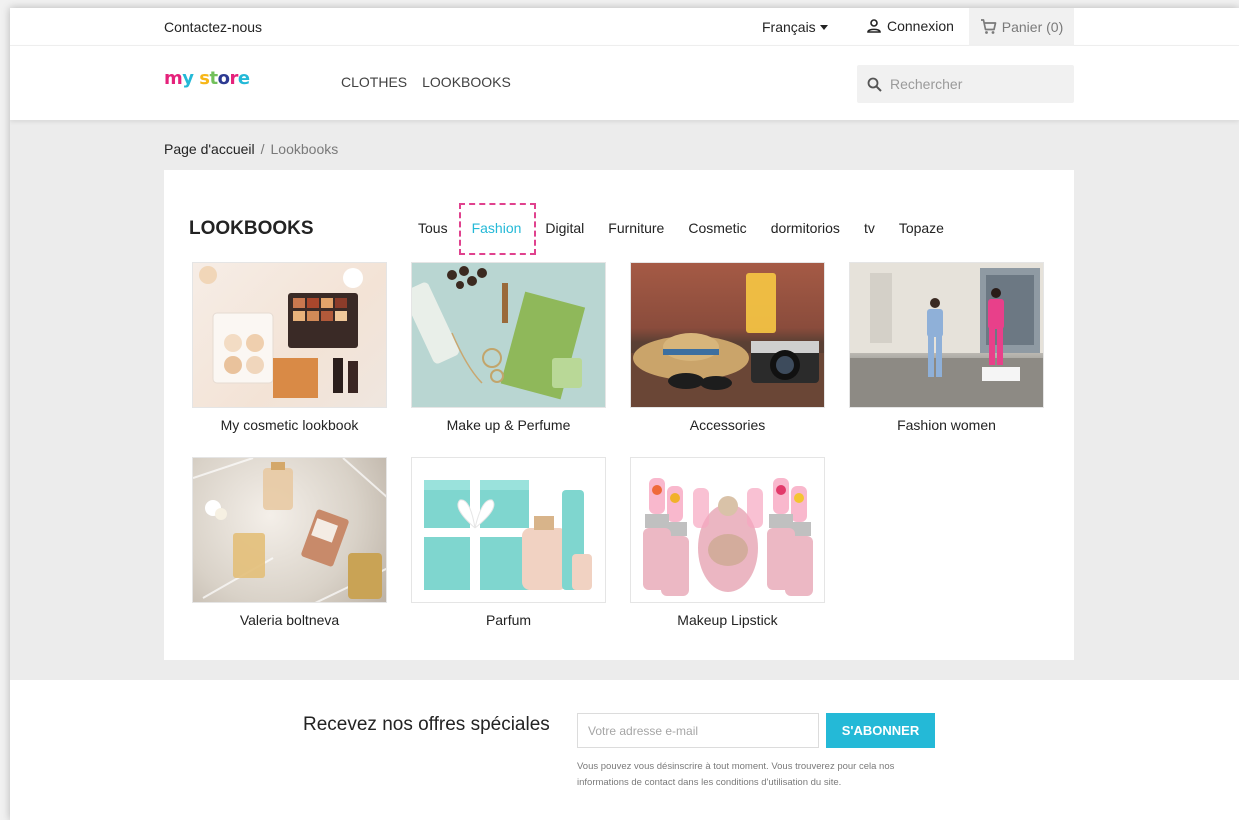 The image size is (1239, 820). What do you see at coordinates (213, 27) in the screenshot?
I see `contact-link: Contactez-nous` at bounding box center [213, 27].